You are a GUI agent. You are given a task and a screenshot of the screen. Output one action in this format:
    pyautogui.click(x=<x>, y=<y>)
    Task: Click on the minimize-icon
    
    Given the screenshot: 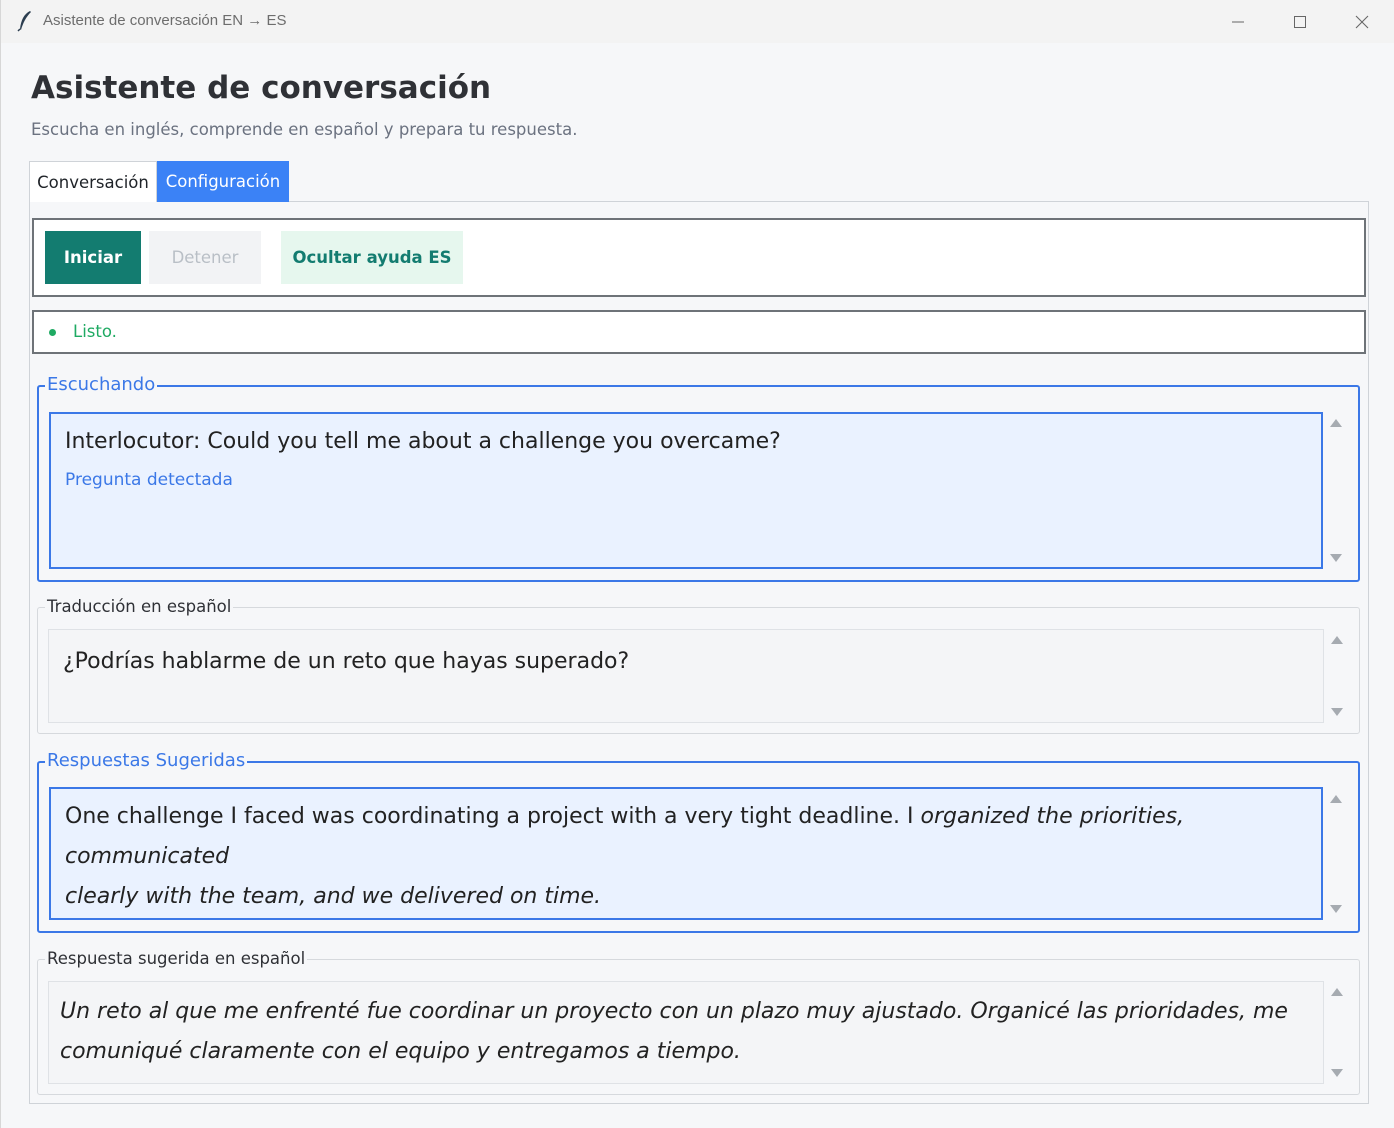 What is the action you would take?
    pyautogui.click(x=1238, y=22)
    